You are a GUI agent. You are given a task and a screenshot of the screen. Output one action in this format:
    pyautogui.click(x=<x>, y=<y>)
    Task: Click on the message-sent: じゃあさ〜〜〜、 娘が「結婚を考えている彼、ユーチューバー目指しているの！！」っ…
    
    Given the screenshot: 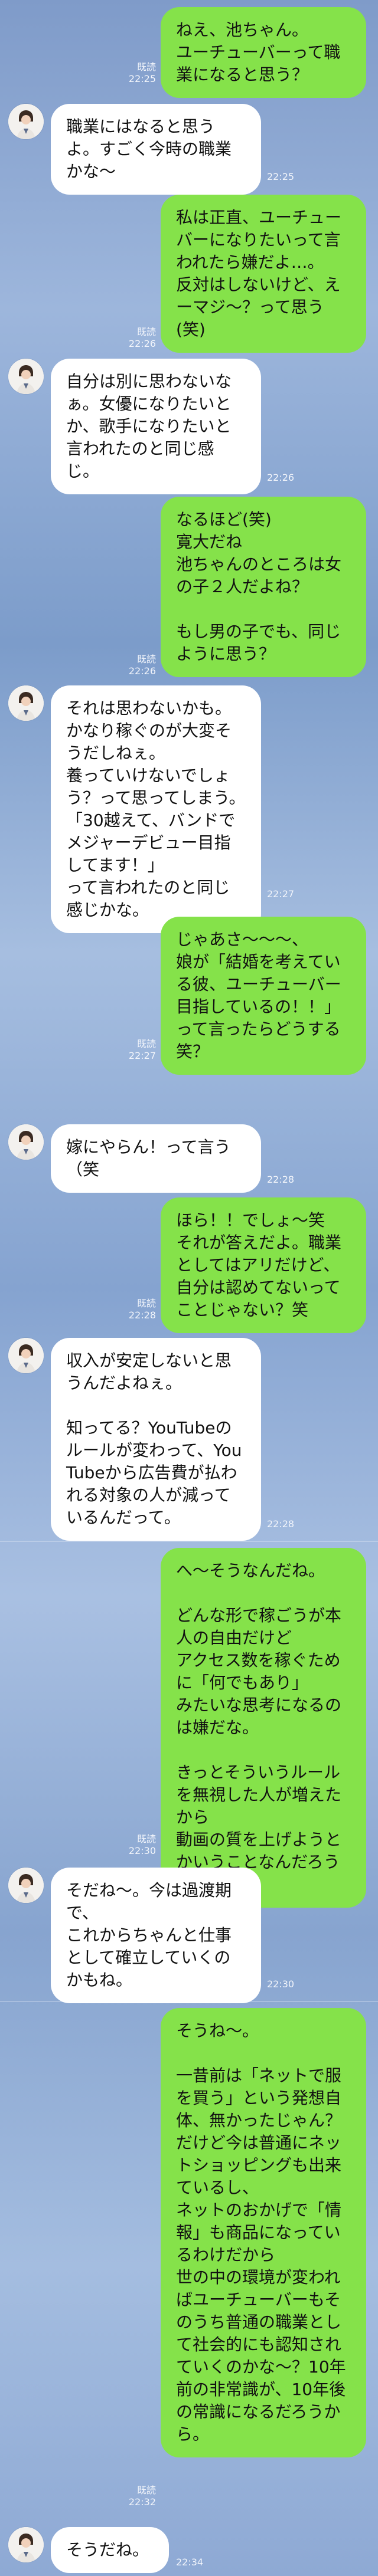 What is the action you would take?
    pyautogui.click(x=263, y=996)
    